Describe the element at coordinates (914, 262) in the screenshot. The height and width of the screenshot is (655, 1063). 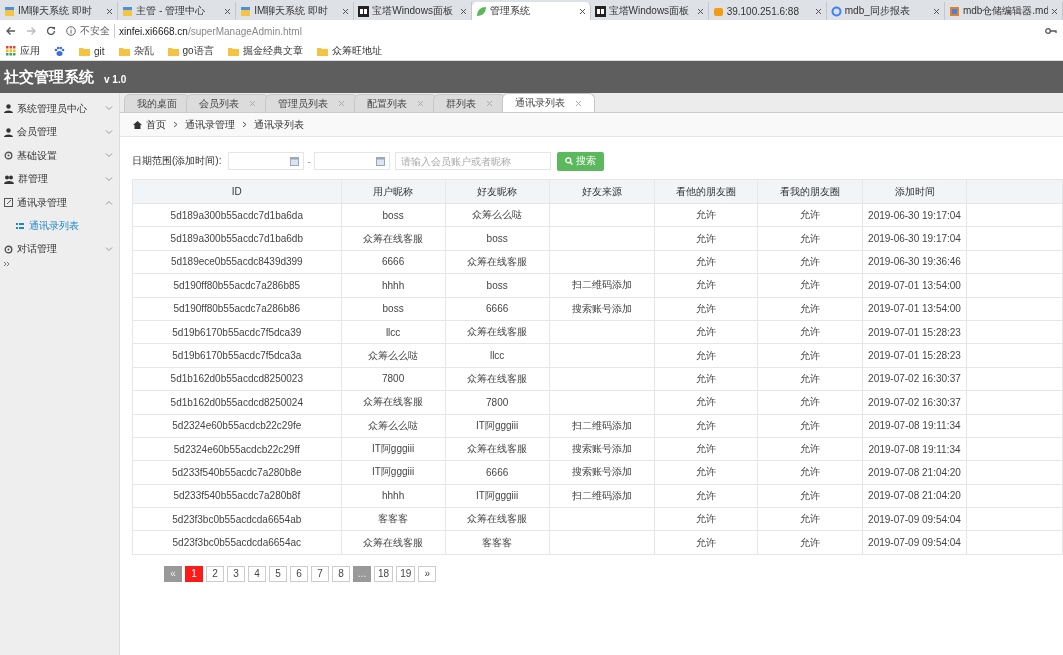
I see `table-cell: 2019-06-30 19:36:46` at that location.